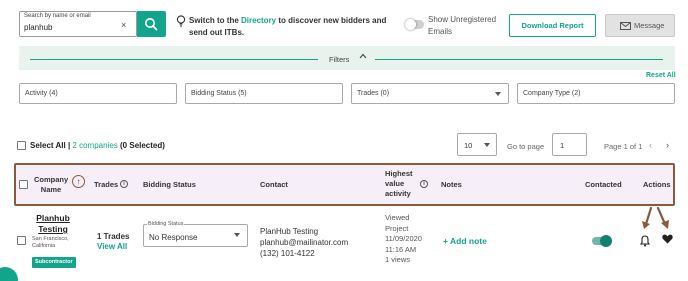 The image size is (688, 281). What do you see at coordinates (287, 253) in the screenshot?
I see `contact-phone: (132) 101-4122` at bounding box center [287, 253].